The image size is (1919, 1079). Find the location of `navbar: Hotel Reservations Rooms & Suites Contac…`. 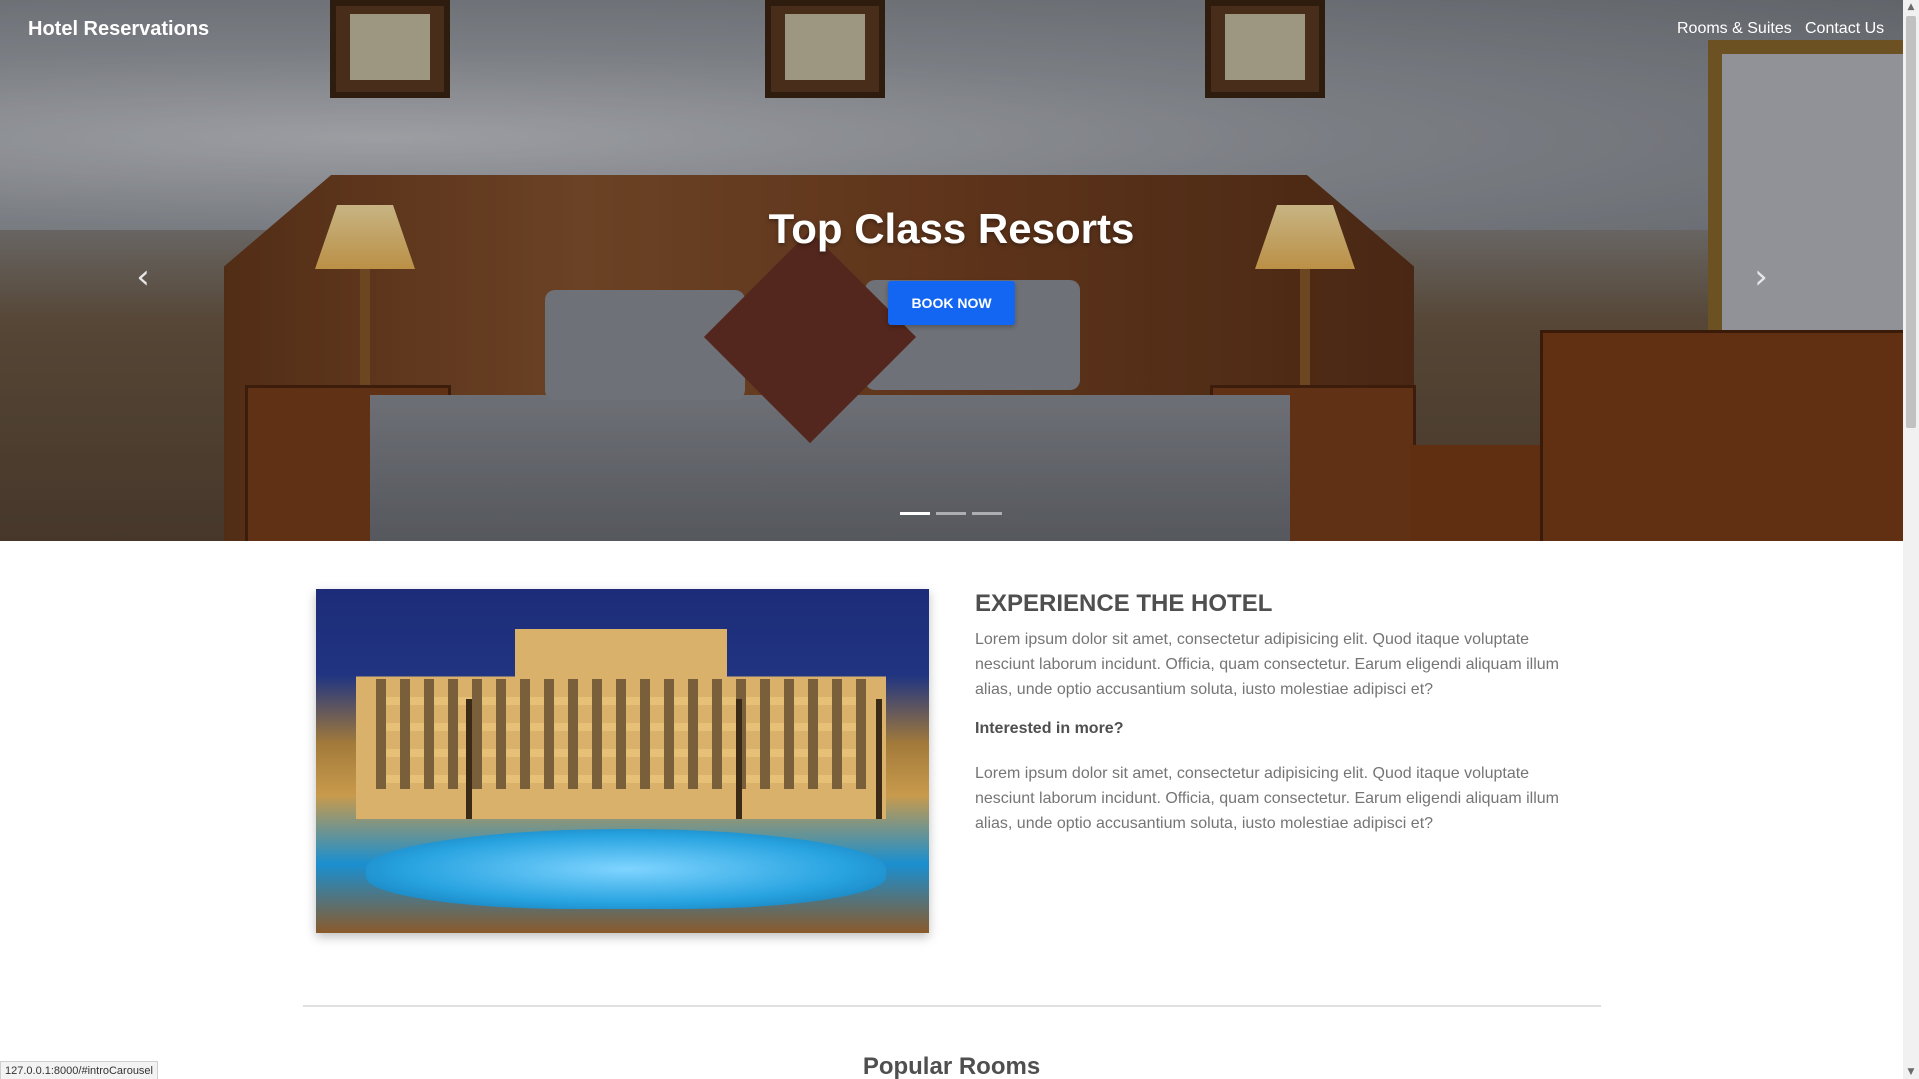

navbar: Hotel Reservations Rooms & Suites Contac… is located at coordinates (951, 31).